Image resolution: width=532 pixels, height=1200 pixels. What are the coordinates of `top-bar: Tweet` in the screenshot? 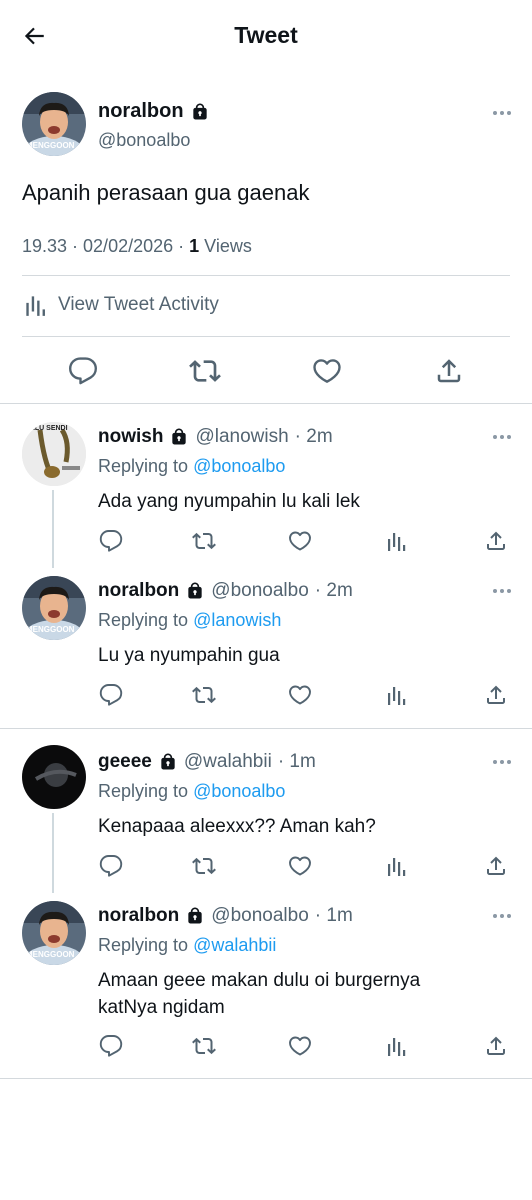 It's located at (266, 36).